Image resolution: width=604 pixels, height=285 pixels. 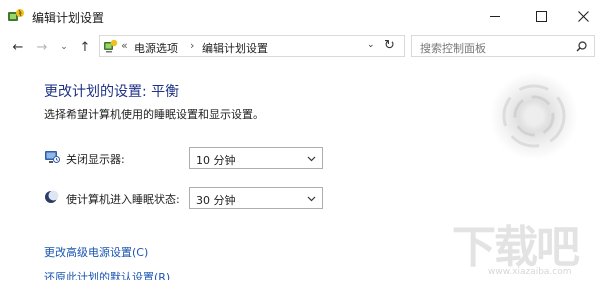 I want to click on minimize-button, so click(x=495, y=16).